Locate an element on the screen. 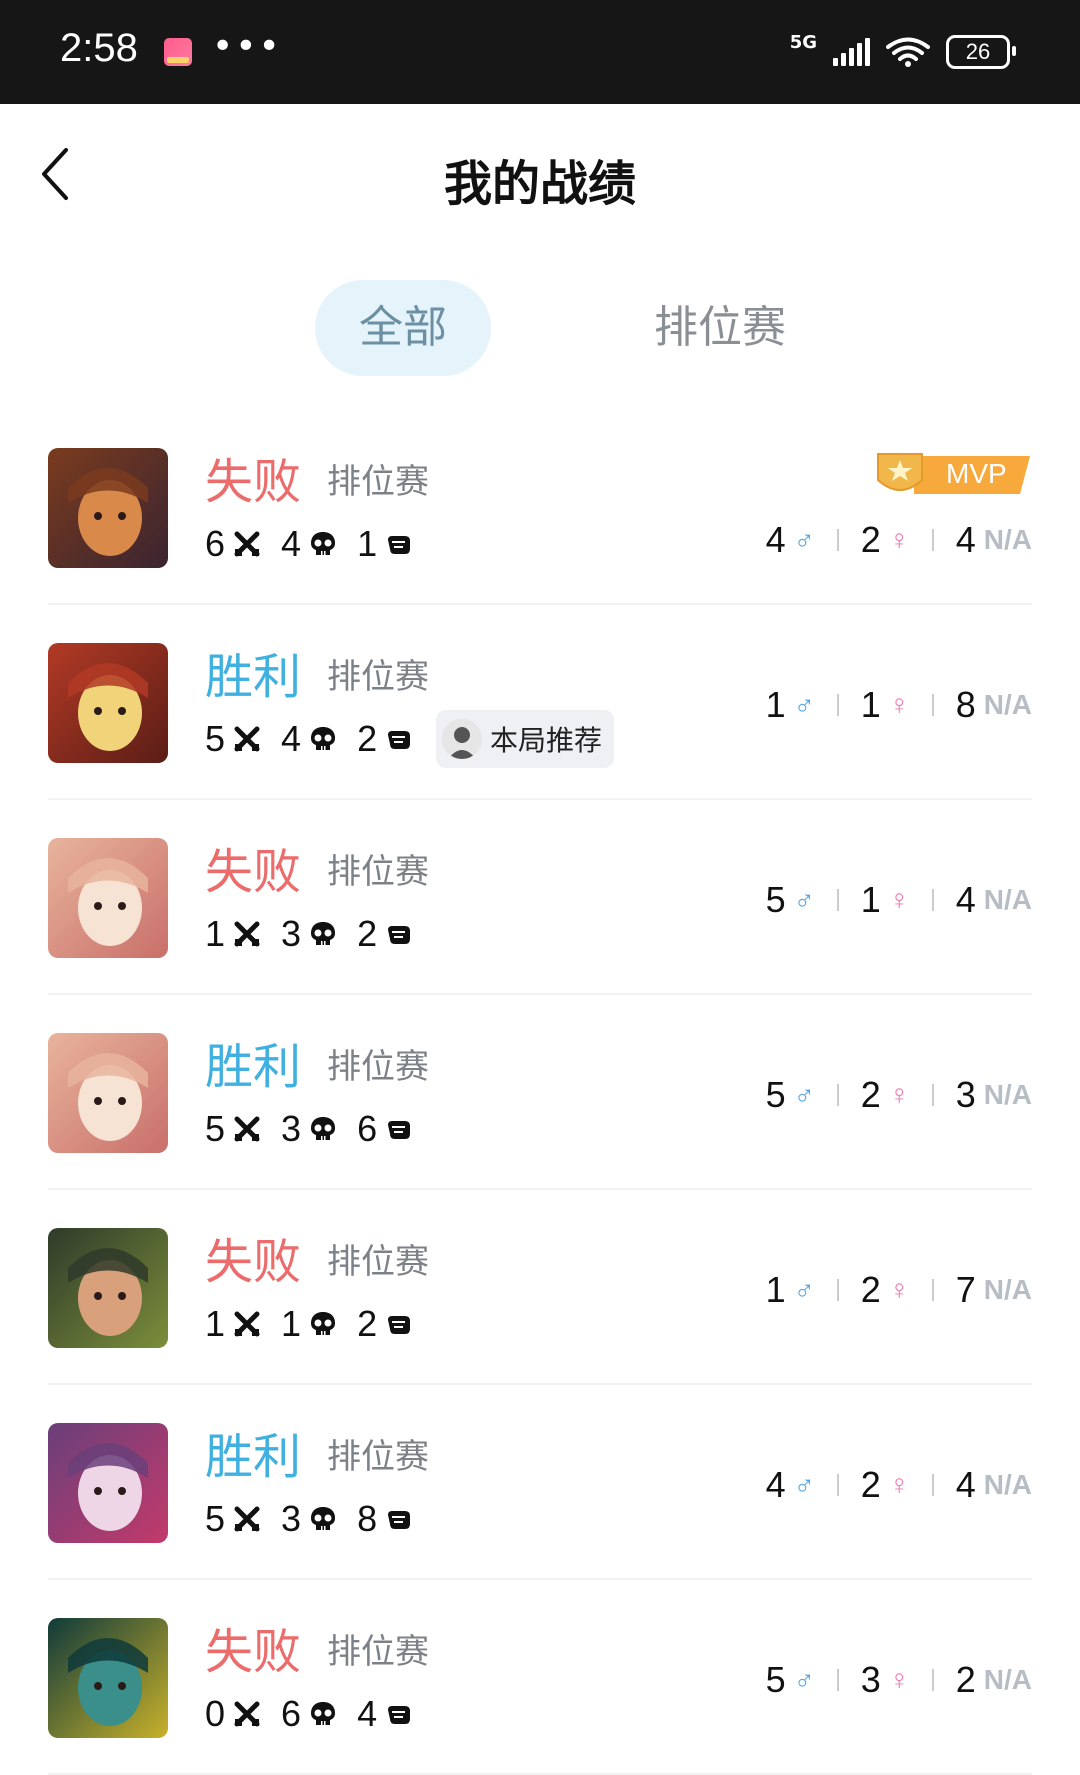  male-count: 4 is located at coordinates (775, 1484).